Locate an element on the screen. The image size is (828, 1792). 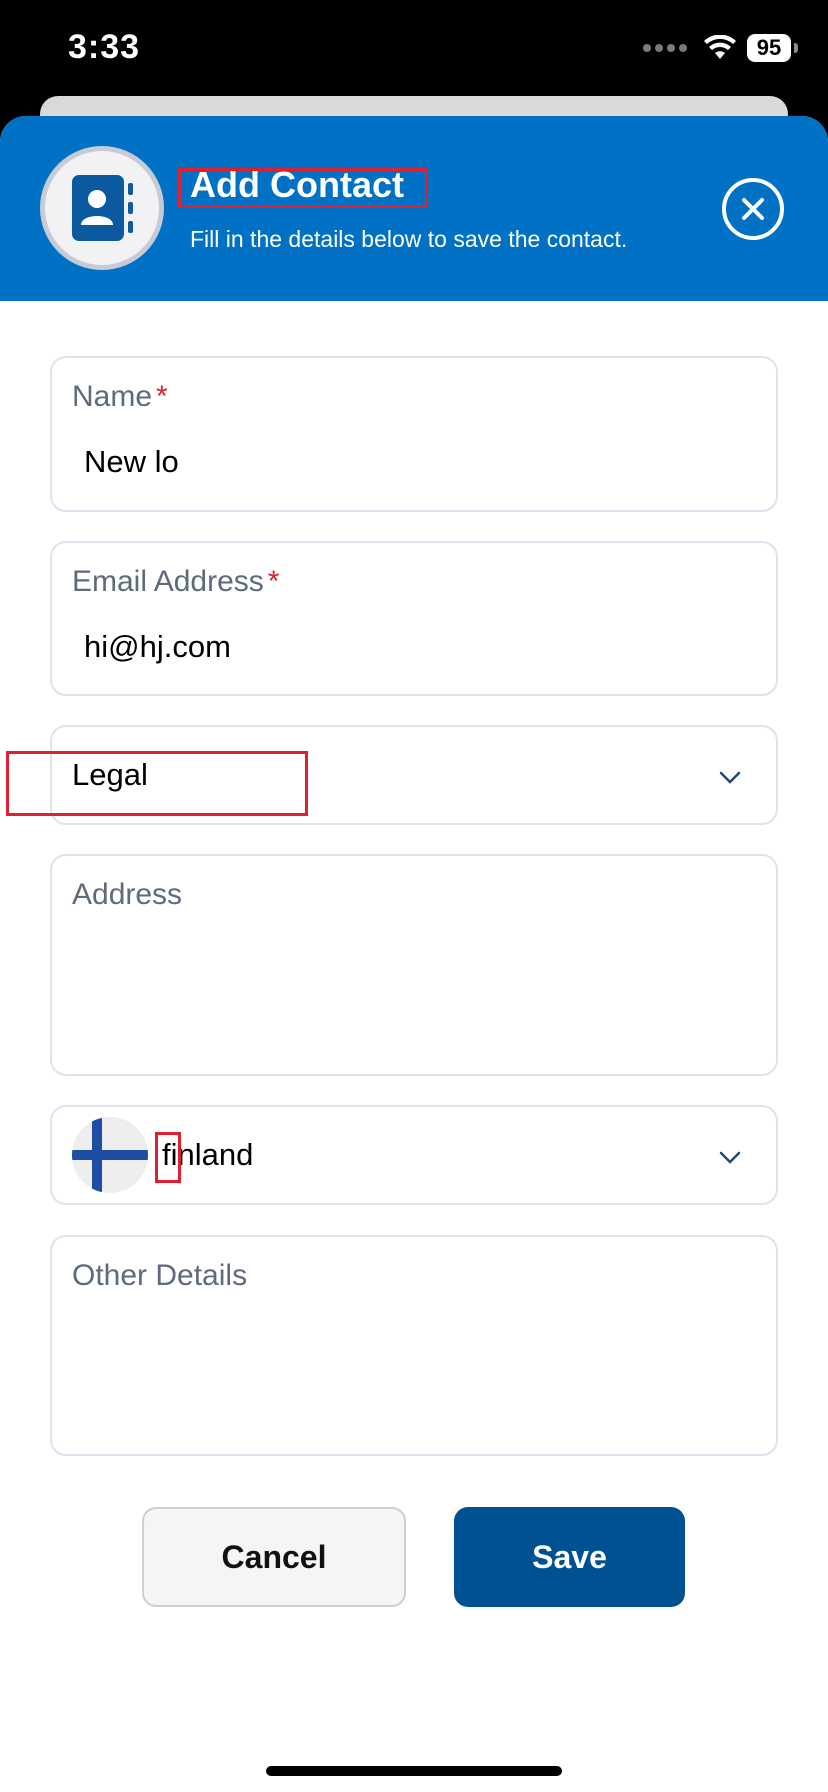
finland-flag-icon is located at coordinates (110, 1155).